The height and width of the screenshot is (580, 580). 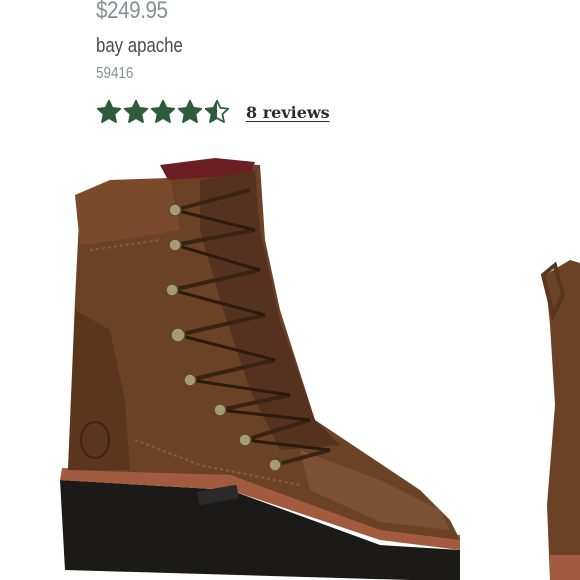 What do you see at coordinates (217, 111) in the screenshot?
I see `star-half-icon` at bounding box center [217, 111].